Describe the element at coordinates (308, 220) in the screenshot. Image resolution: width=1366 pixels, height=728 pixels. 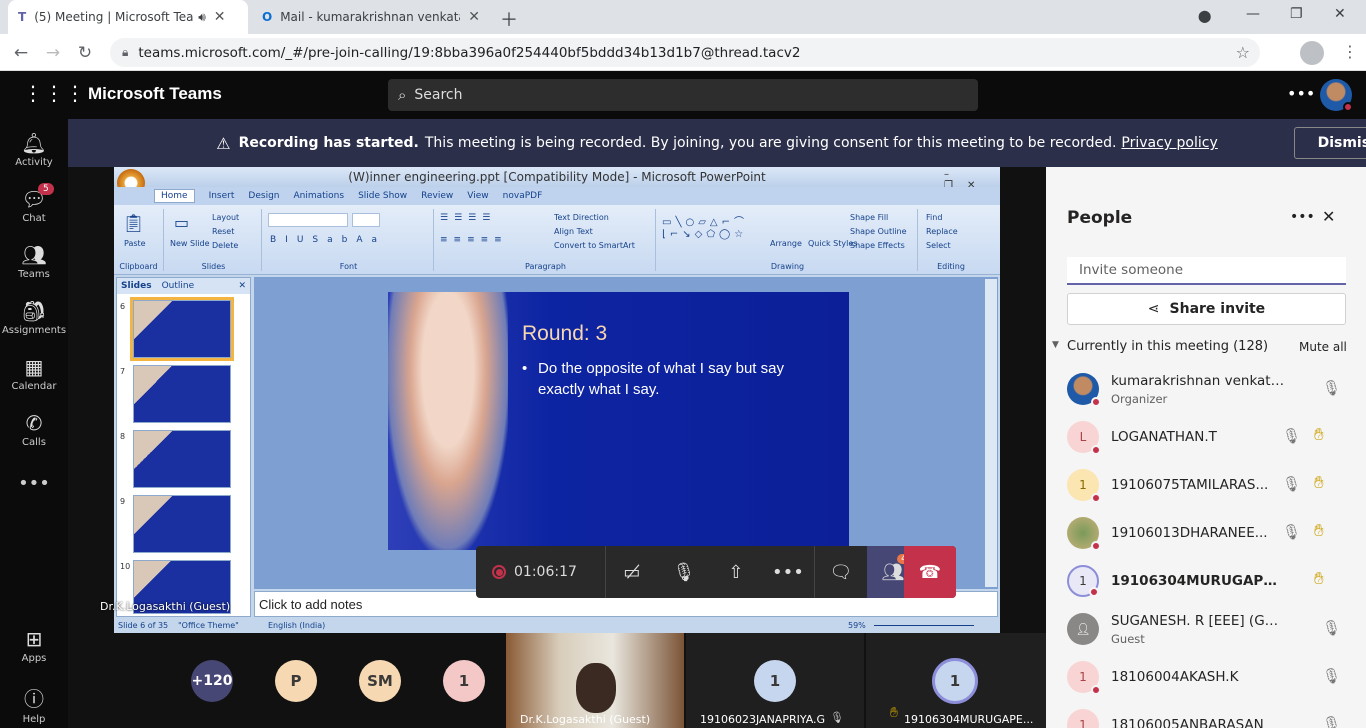
I see `font-name-field` at that location.